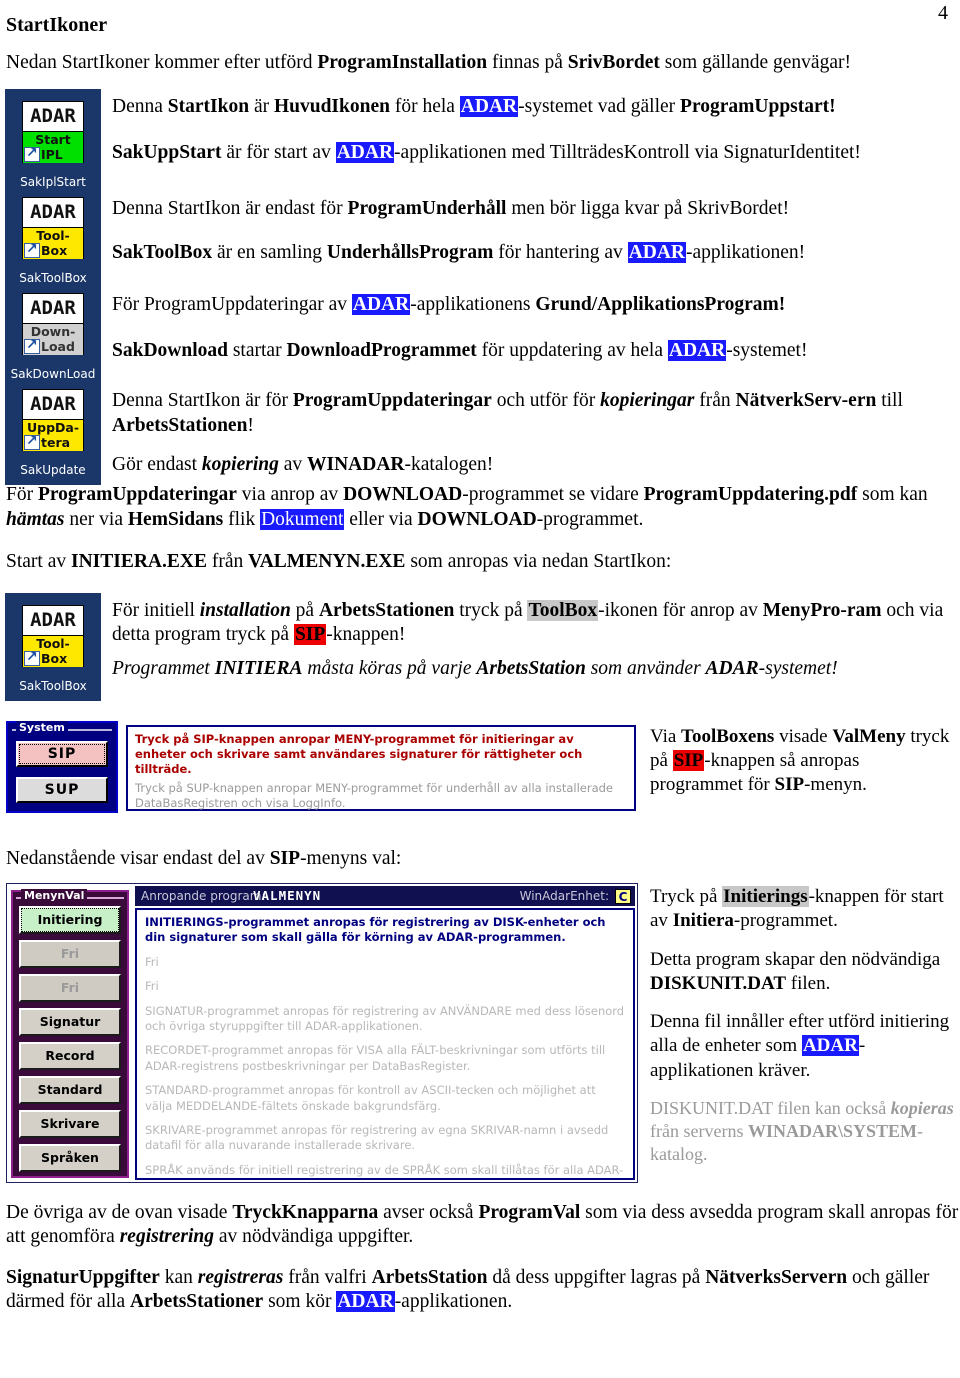  I want to click on p-huvudikon-run-7: ProgramUppstart!, so click(758, 107).